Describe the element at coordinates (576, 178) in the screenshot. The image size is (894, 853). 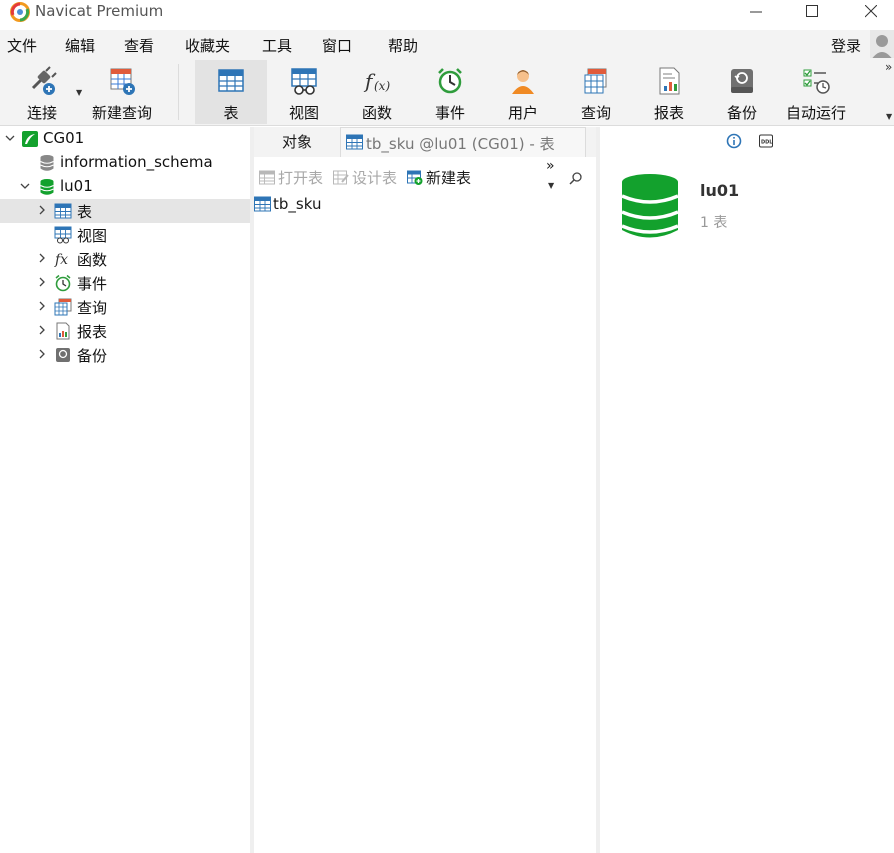
I see `search-icon` at that location.